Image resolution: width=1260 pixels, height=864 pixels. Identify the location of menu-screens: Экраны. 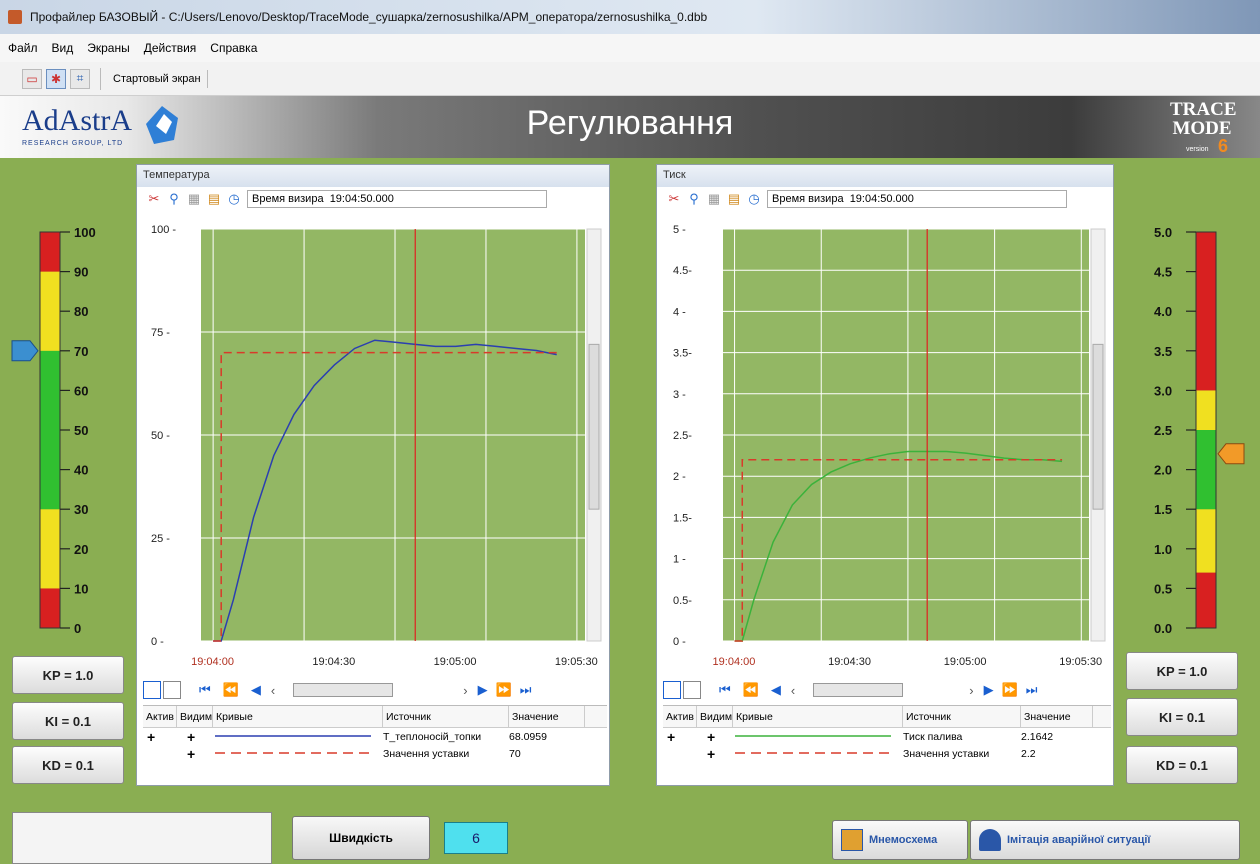
(108, 48).